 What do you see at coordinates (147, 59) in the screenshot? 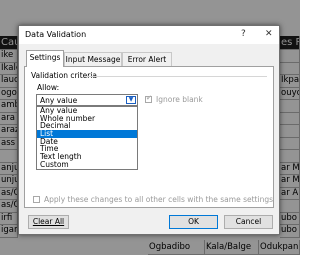
I see `tab-error-alert: Error Alert` at bounding box center [147, 59].